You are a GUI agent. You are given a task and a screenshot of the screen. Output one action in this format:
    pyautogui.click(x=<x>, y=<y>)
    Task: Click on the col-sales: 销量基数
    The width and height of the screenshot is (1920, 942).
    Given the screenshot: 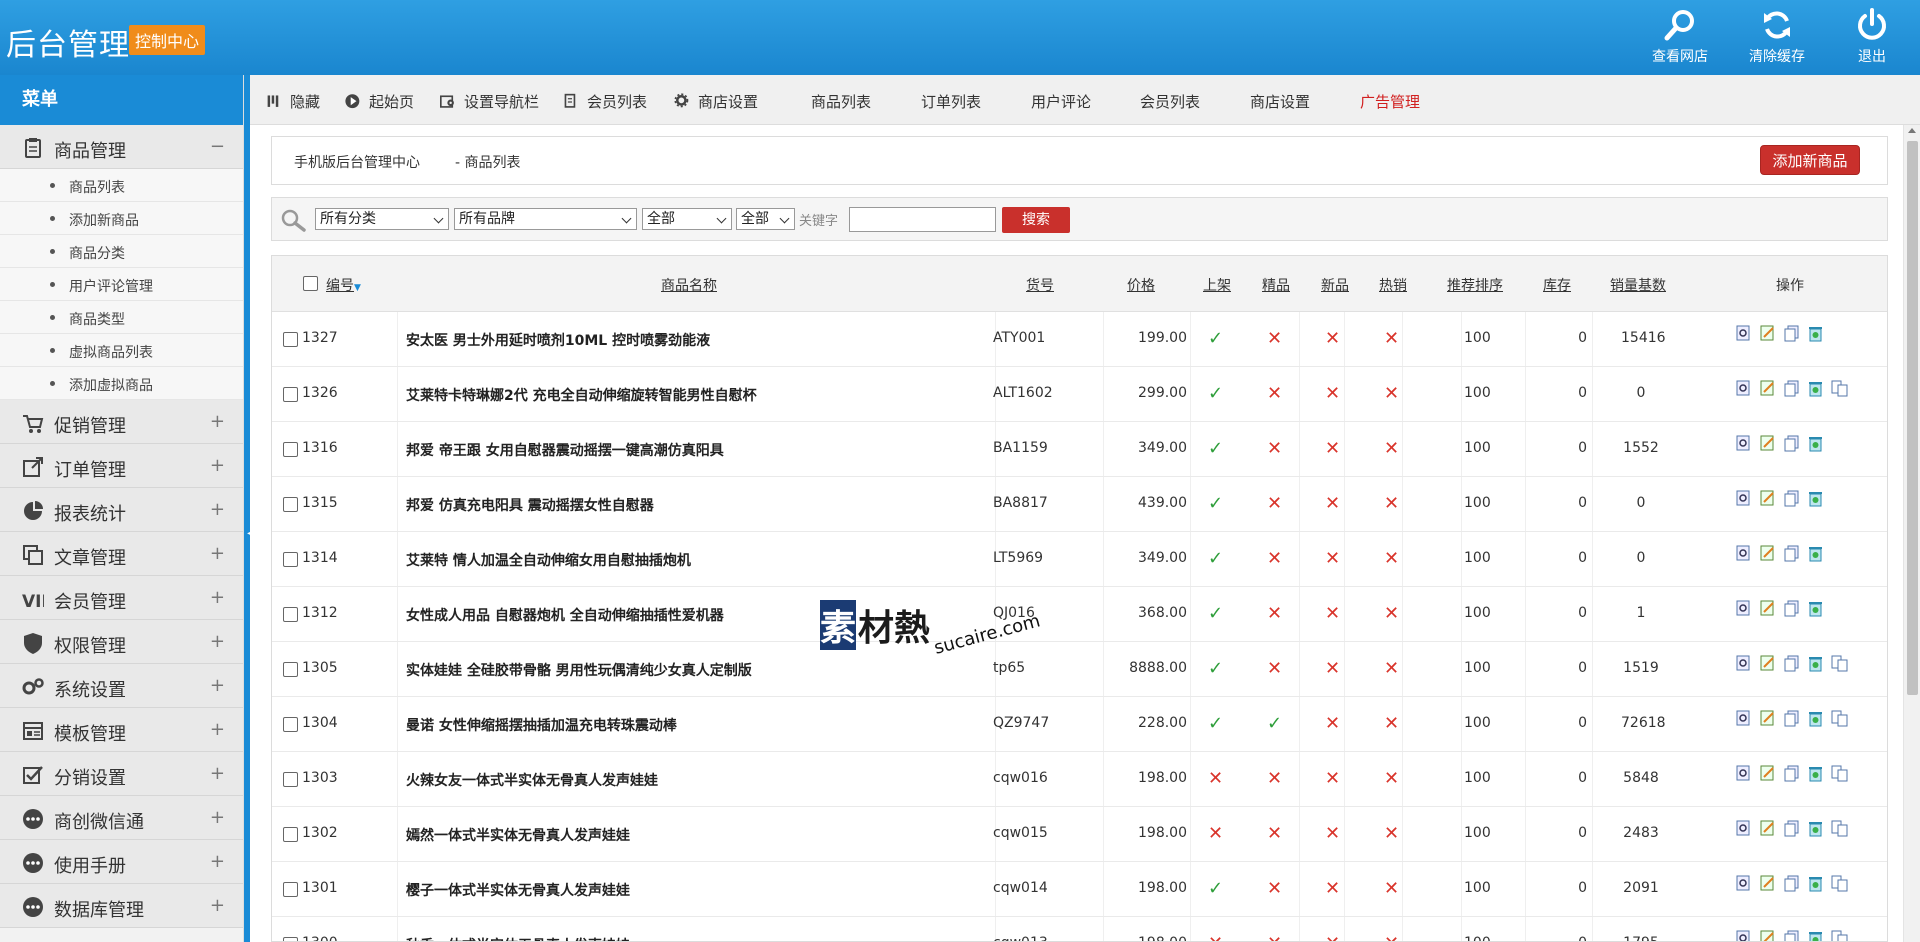 What is the action you would take?
    pyautogui.click(x=1638, y=285)
    